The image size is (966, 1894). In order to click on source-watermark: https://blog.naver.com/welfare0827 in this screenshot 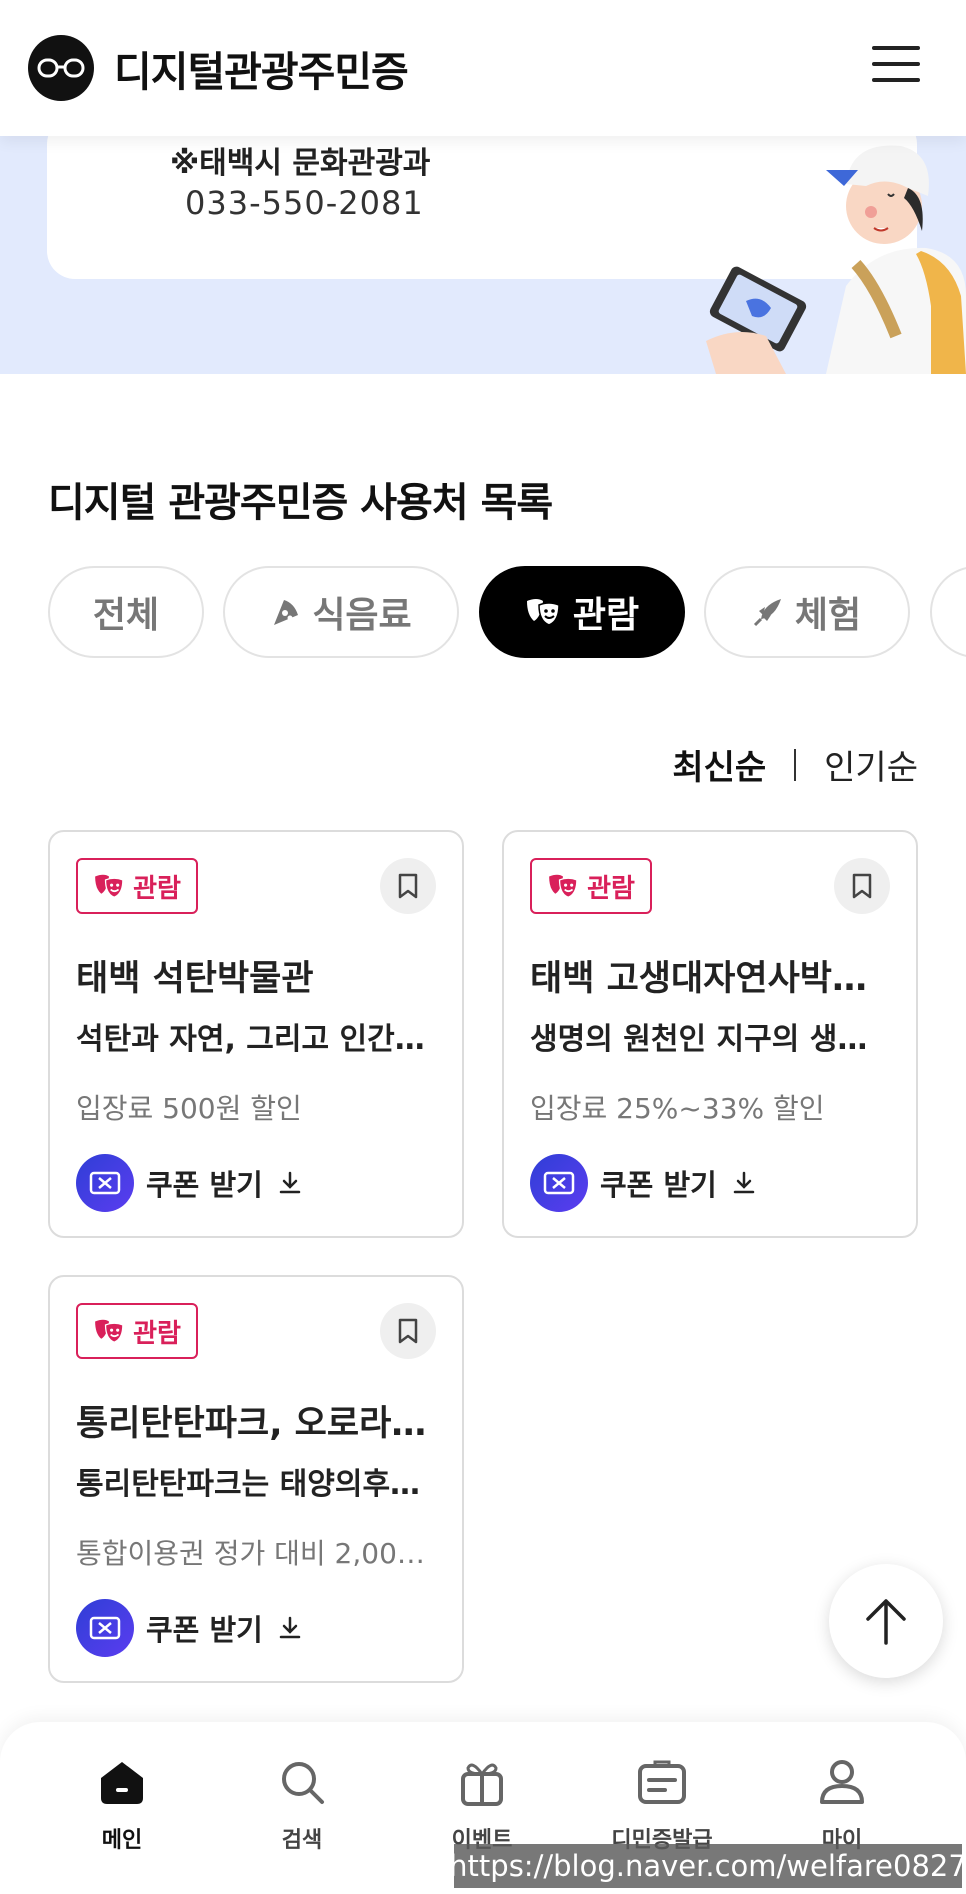, I will do `click(707, 1866)`.